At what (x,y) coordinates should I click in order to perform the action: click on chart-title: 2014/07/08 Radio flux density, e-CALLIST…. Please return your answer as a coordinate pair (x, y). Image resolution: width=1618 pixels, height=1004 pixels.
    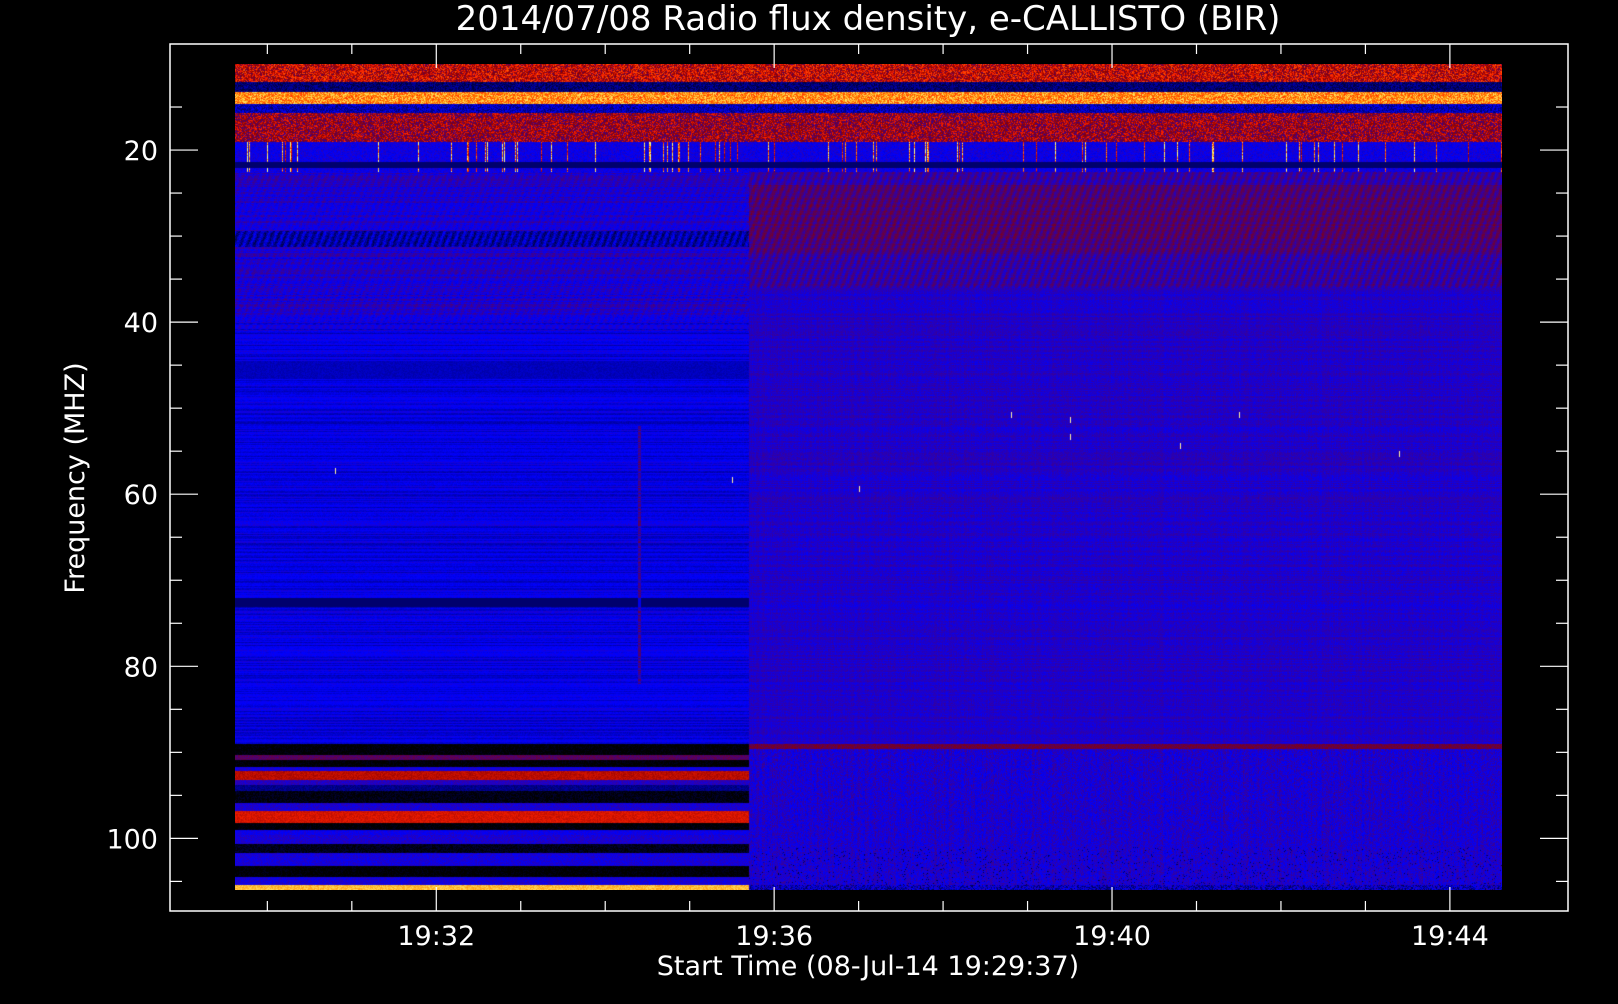
    Looking at the image, I should click on (868, 19).